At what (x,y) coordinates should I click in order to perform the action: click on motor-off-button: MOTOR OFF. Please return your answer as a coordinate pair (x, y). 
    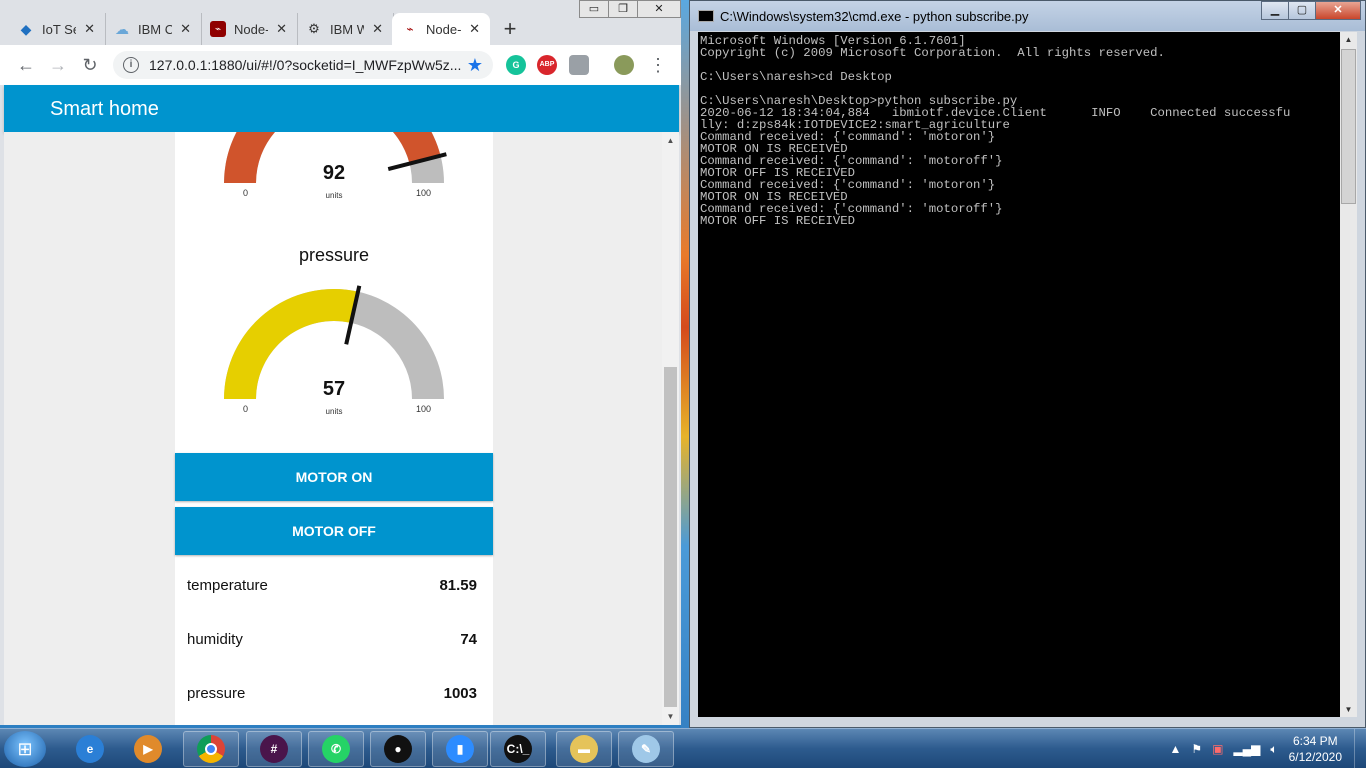
    Looking at the image, I should click on (334, 531).